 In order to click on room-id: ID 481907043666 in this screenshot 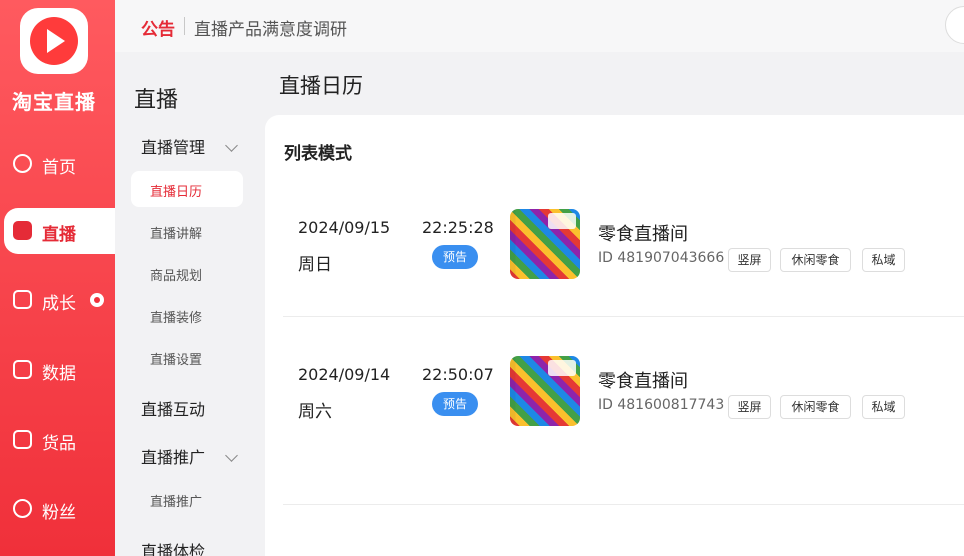, I will do `click(661, 258)`.